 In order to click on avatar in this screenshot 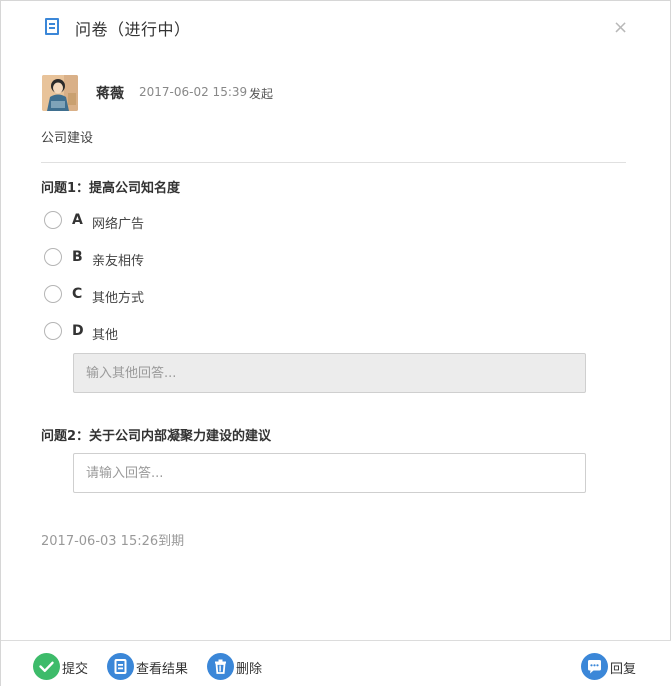, I will do `click(60, 93)`.